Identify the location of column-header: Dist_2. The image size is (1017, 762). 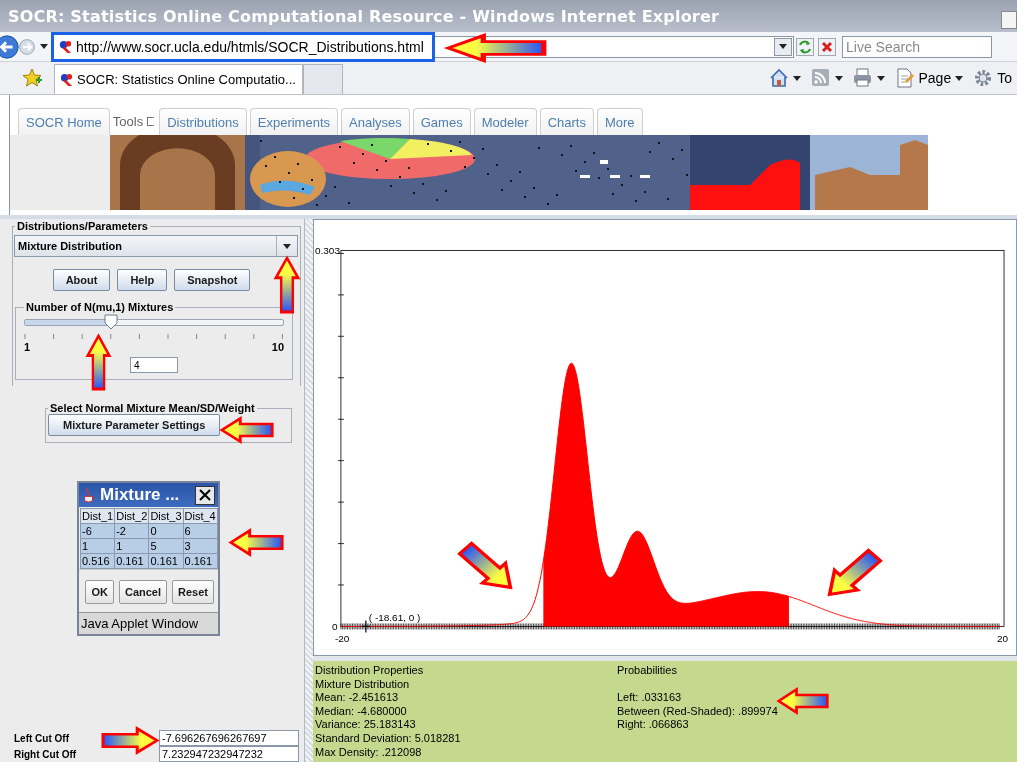
(131, 516).